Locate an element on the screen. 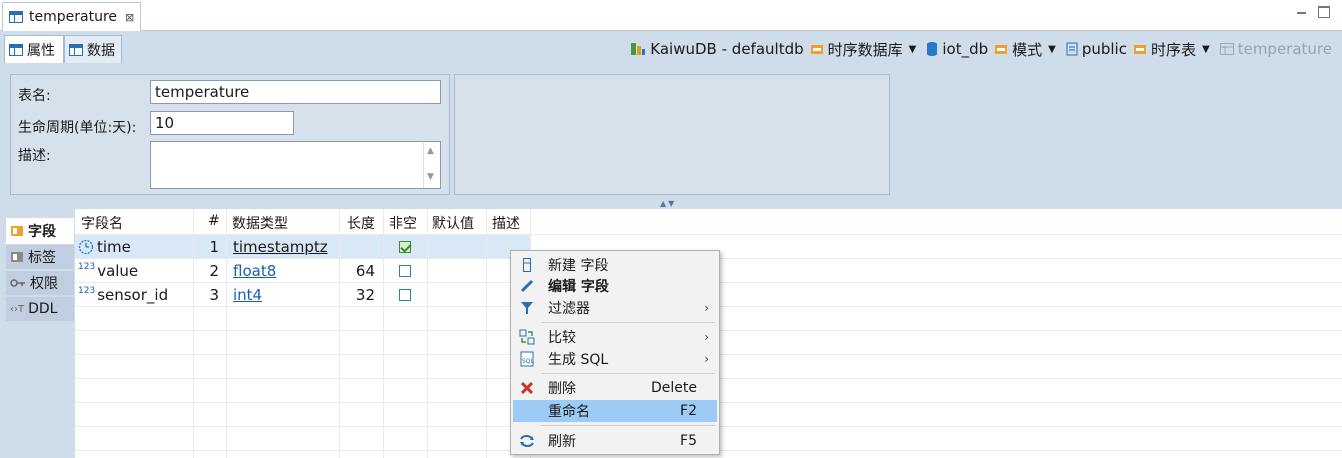 The width and height of the screenshot is (1342, 458). field-index: 3 is located at coordinates (214, 295).